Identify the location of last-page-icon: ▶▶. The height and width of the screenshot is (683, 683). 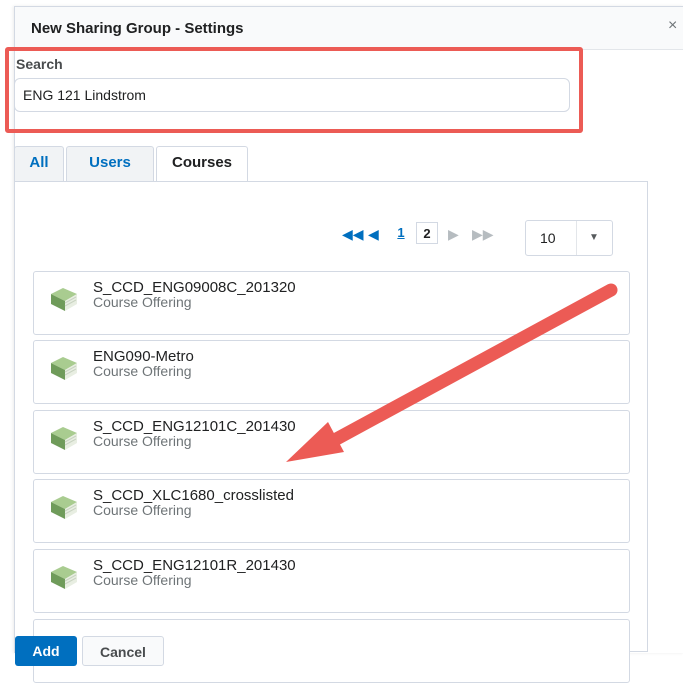
(483, 234).